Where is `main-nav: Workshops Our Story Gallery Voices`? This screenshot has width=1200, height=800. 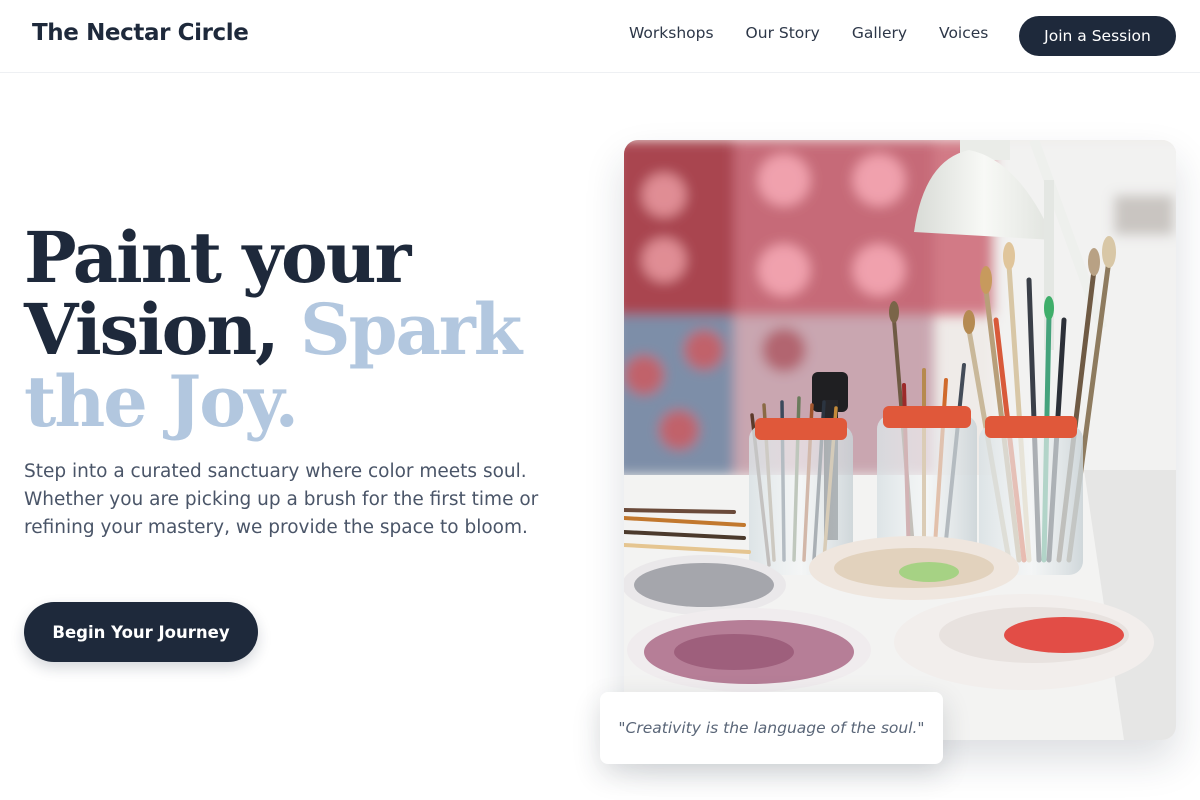
main-nav: Workshops Our Story Gallery Voices is located at coordinates (808, 33).